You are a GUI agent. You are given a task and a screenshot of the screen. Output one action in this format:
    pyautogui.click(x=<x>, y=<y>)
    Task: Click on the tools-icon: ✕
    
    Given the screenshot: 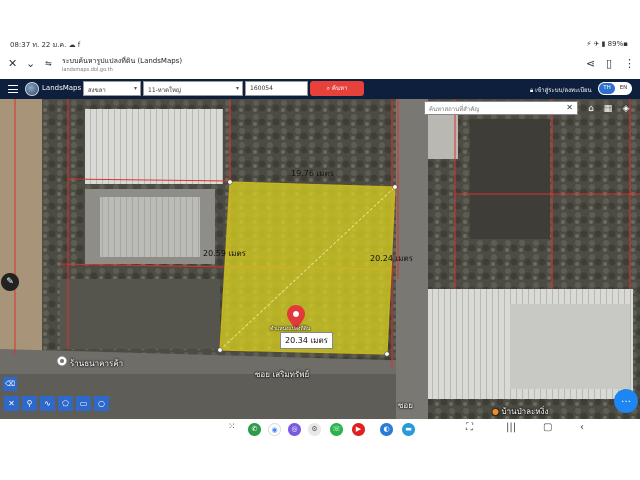 What is the action you would take?
    pyautogui.click(x=11, y=403)
    